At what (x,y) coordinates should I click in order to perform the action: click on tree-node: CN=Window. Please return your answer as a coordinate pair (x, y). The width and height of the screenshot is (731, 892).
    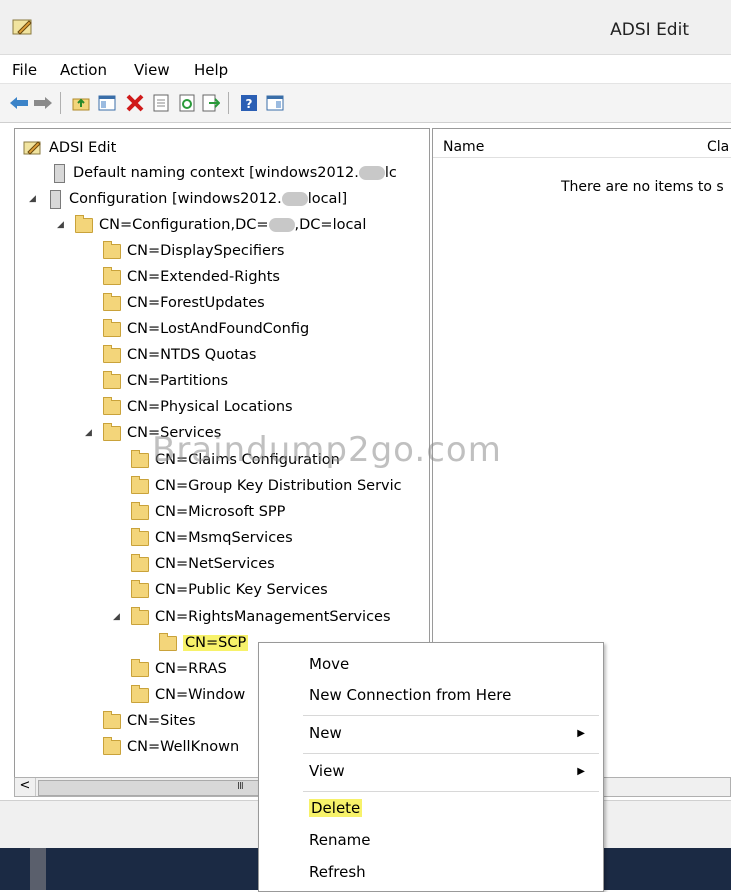
    Looking at the image, I should click on (188, 695).